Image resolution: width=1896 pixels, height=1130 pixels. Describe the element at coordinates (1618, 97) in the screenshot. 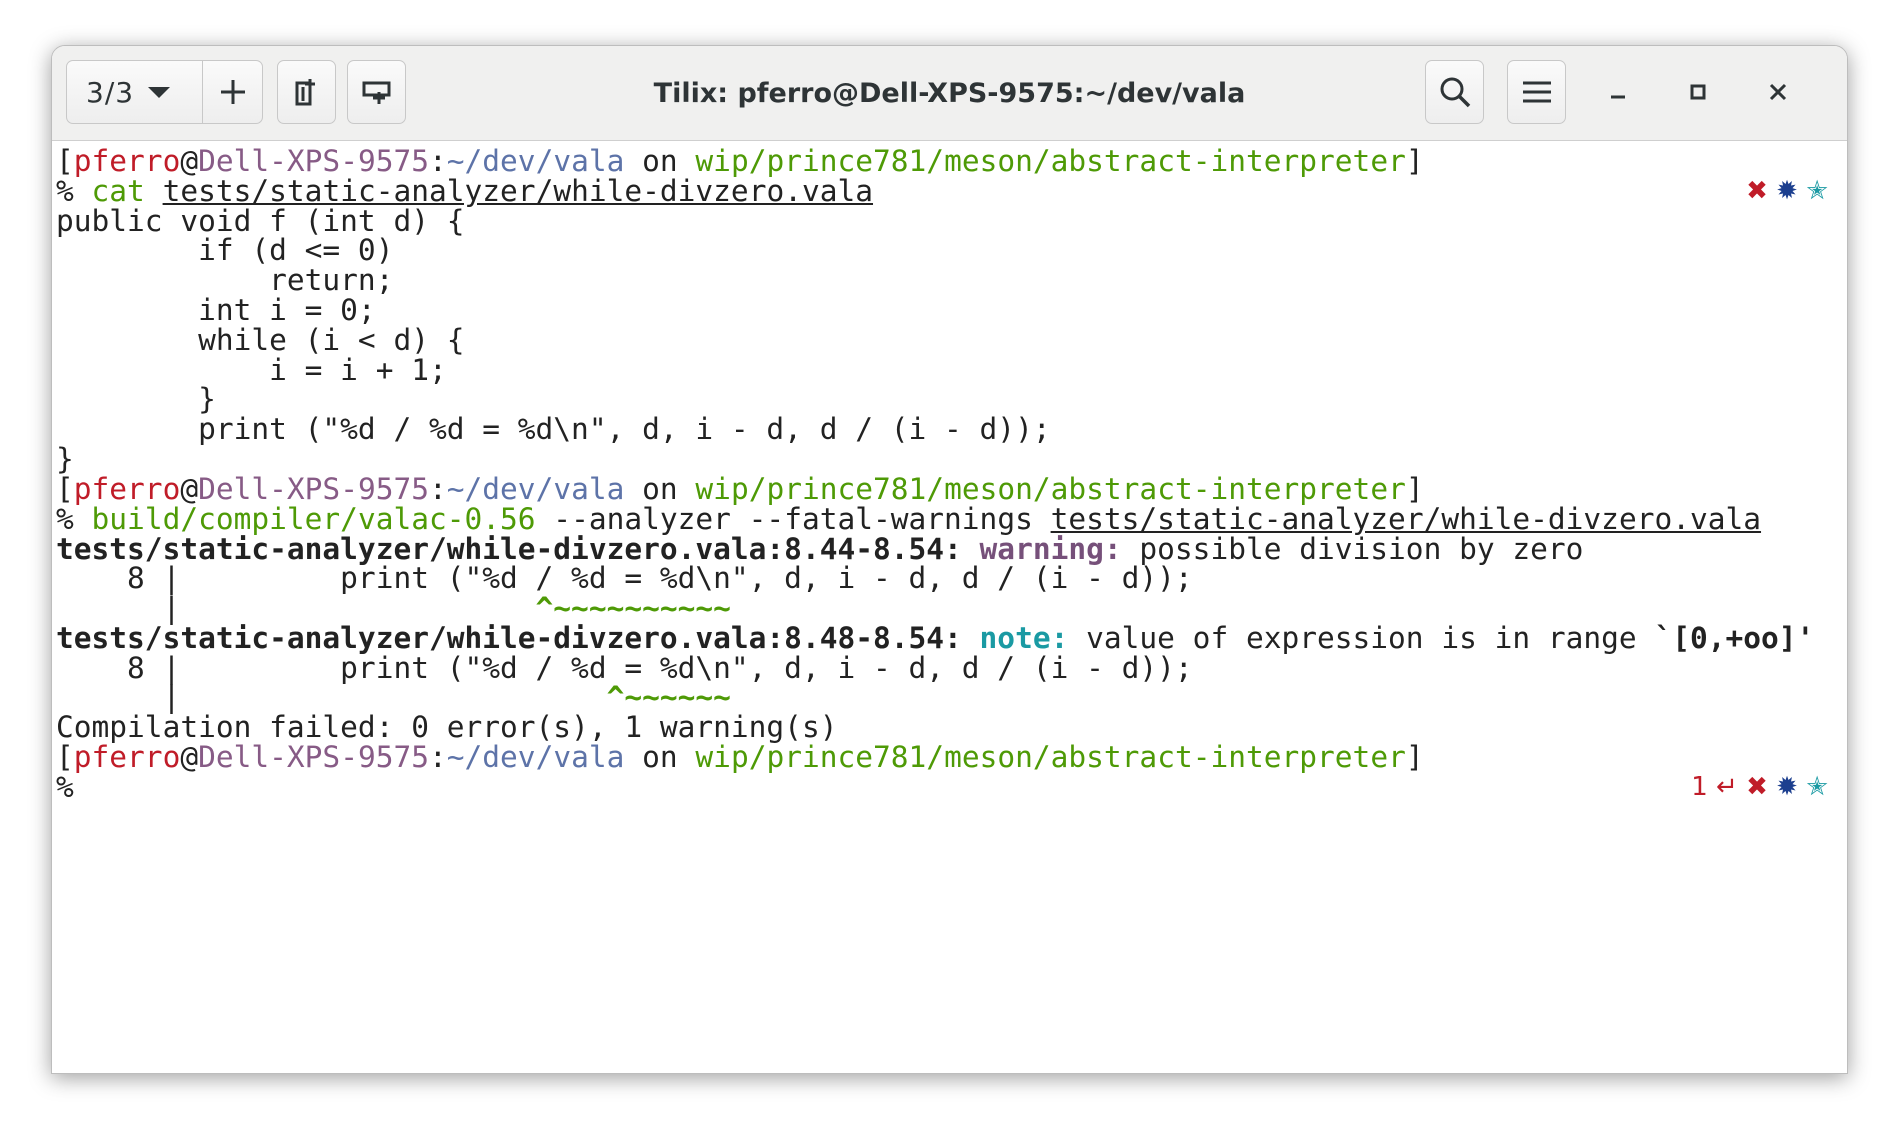

I see `minimize-icon` at that location.